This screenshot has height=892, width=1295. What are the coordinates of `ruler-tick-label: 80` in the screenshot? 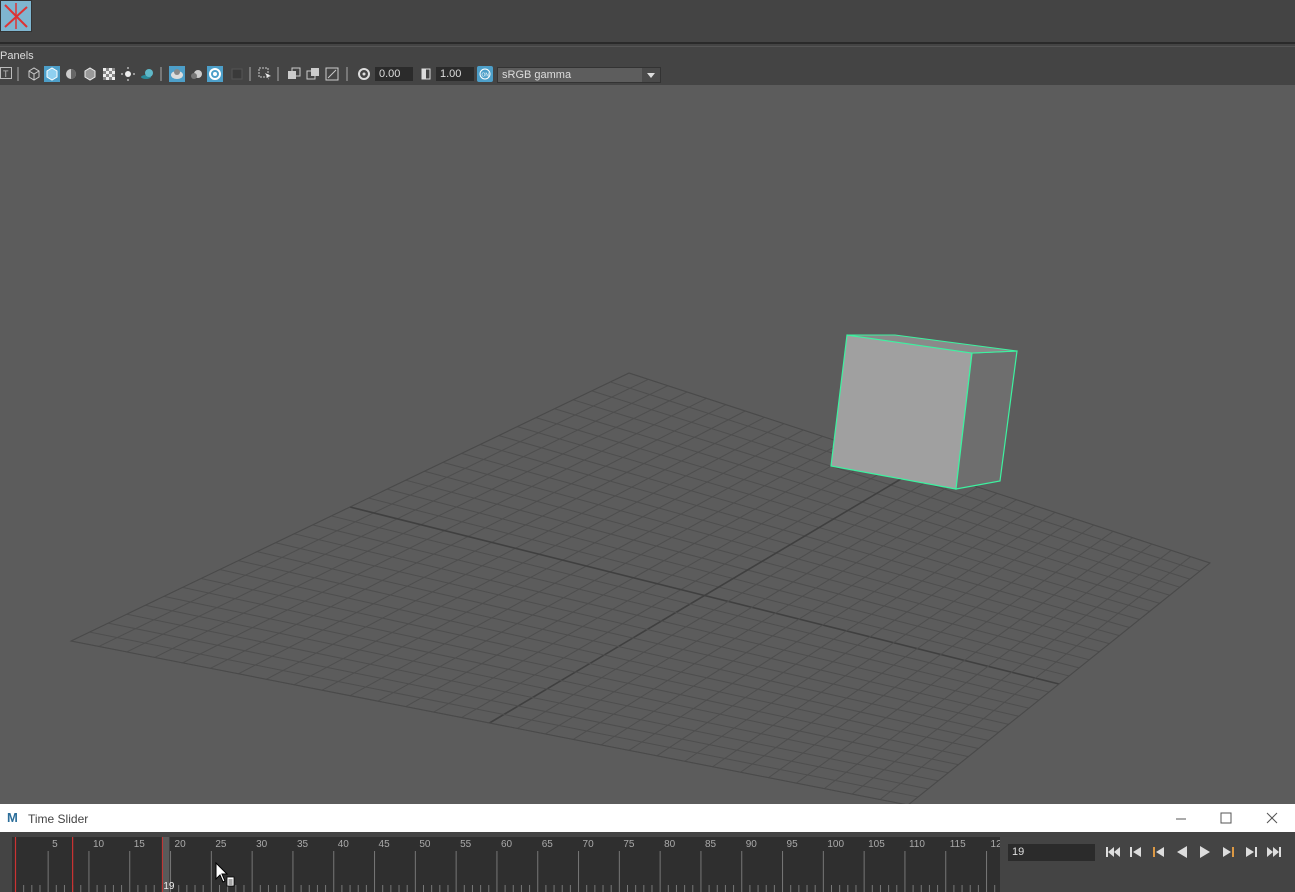 It's located at (670, 844).